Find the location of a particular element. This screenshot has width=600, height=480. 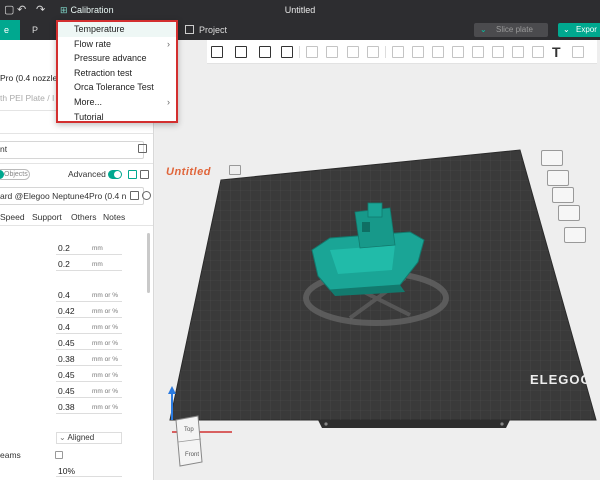

menu-item-label: Temperature is located at coordinates (99, 29).